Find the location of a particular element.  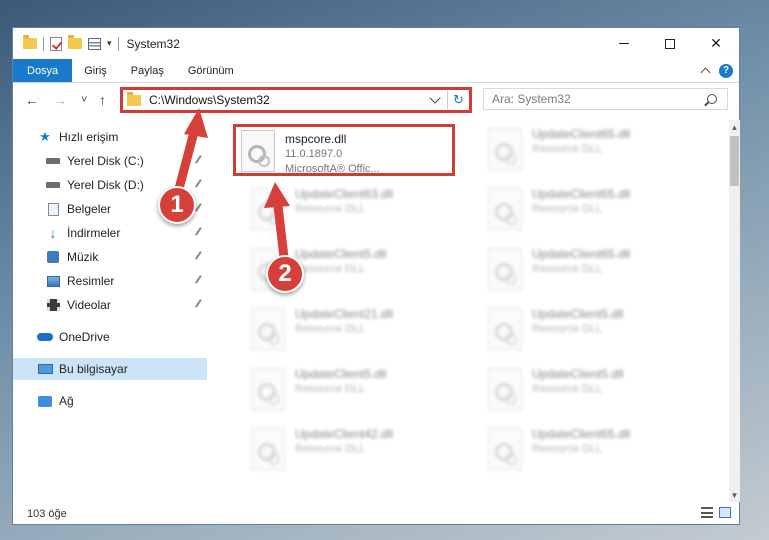

forward-arrow-icon: → is located at coordinates (60, 100).